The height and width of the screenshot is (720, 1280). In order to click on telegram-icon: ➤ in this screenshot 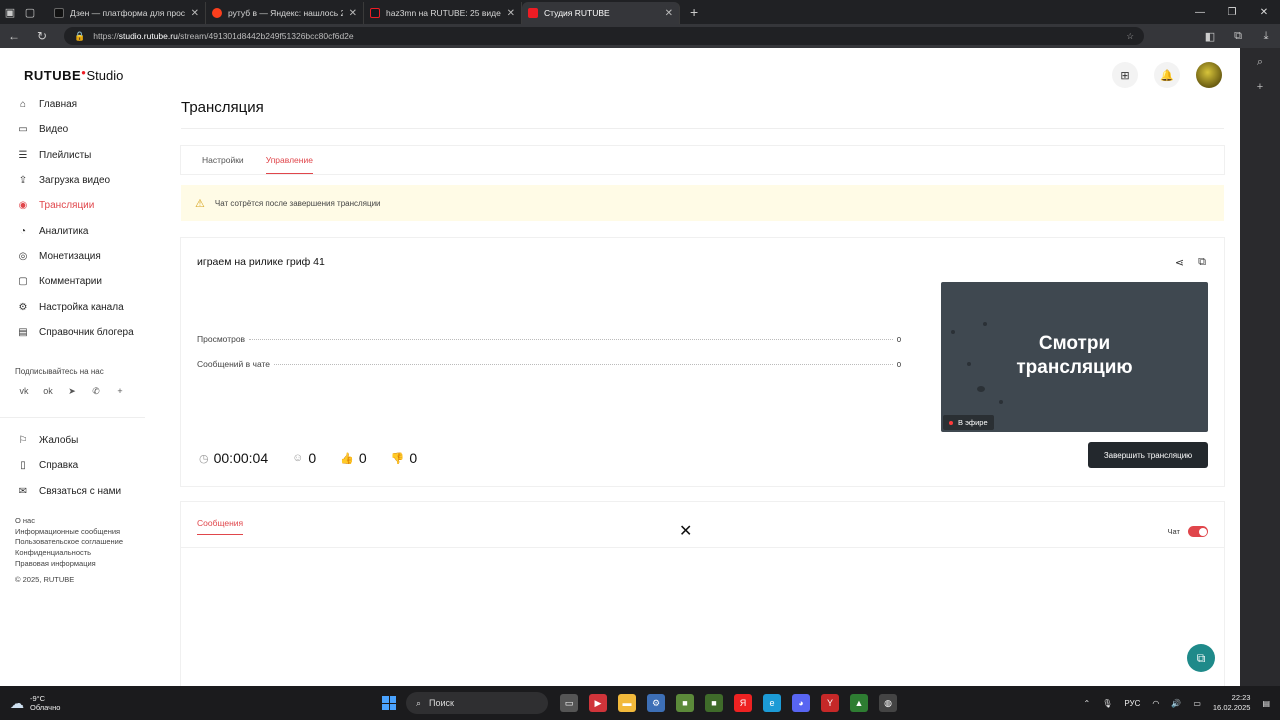, I will do `click(72, 391)`.